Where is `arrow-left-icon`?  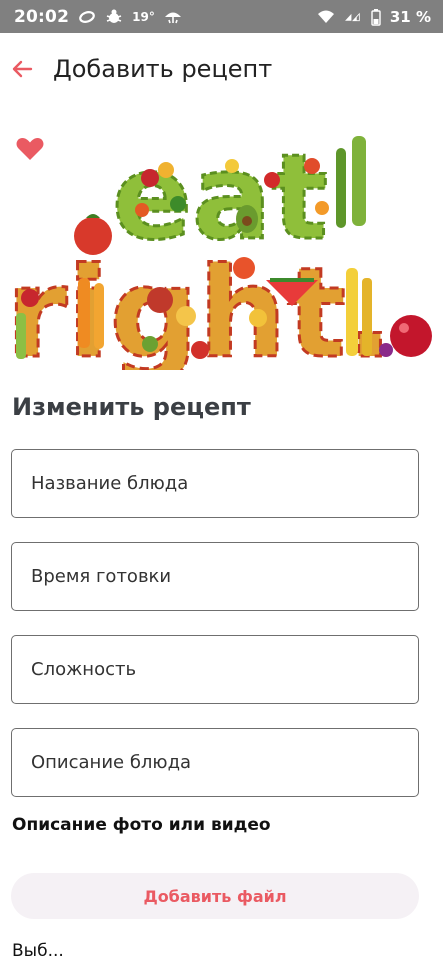 arrow-left-icon is located at coordinates (22, 69).